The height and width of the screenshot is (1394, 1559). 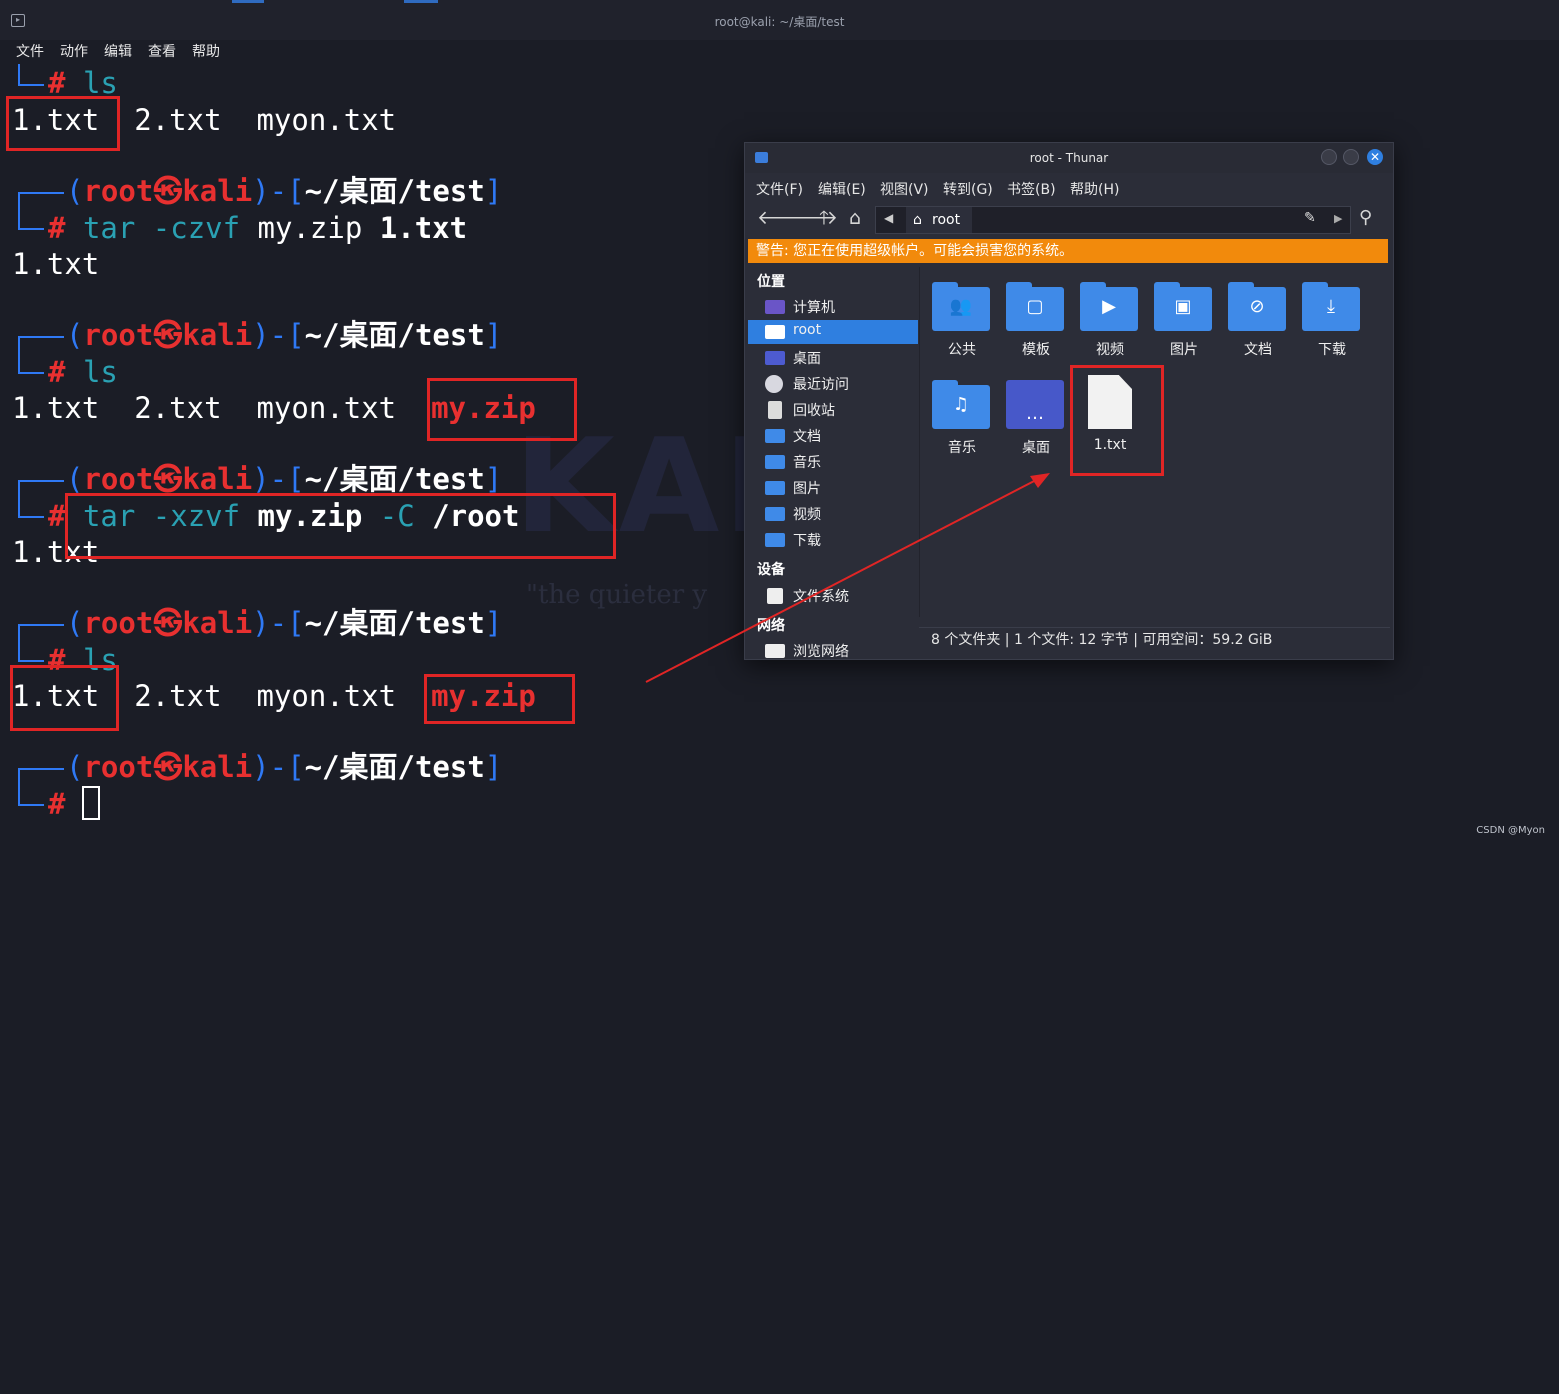 What do you see at coordinates (847, 578) in the screenshot?
I see `annotation-arrow` at bounding box center [847, 578].